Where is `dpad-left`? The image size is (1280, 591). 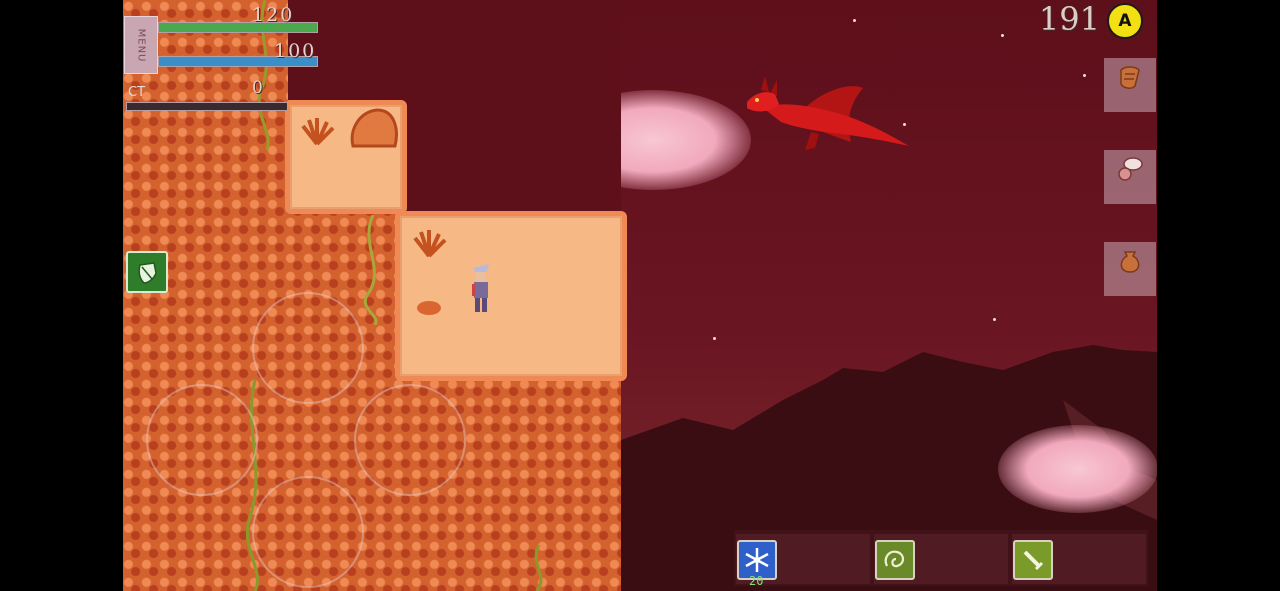 dpad-left is located at coordinates (202, 440).